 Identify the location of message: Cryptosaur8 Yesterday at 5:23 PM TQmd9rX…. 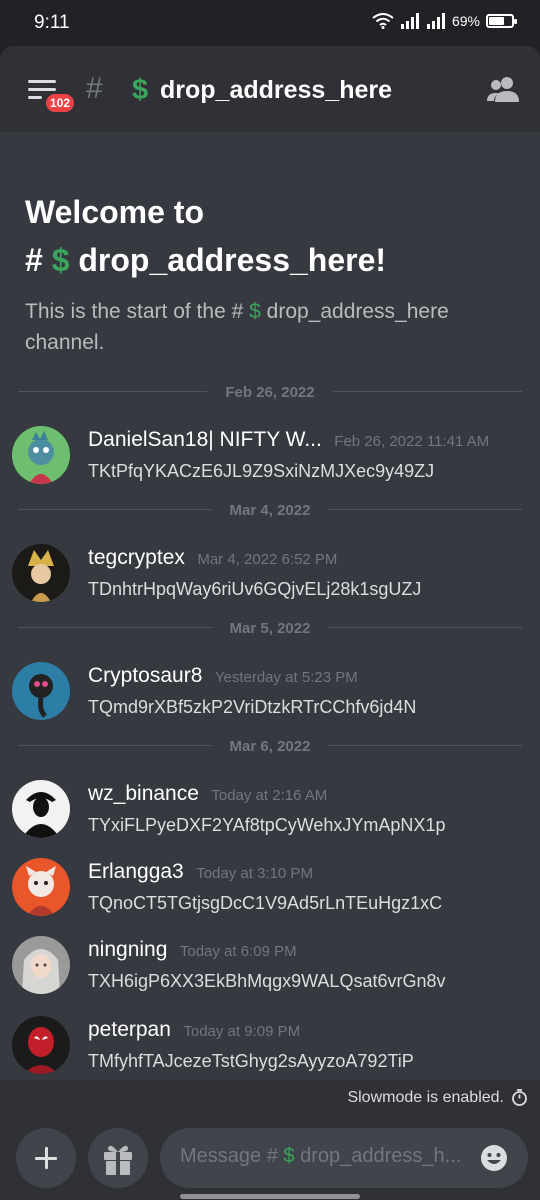
(272, 694).